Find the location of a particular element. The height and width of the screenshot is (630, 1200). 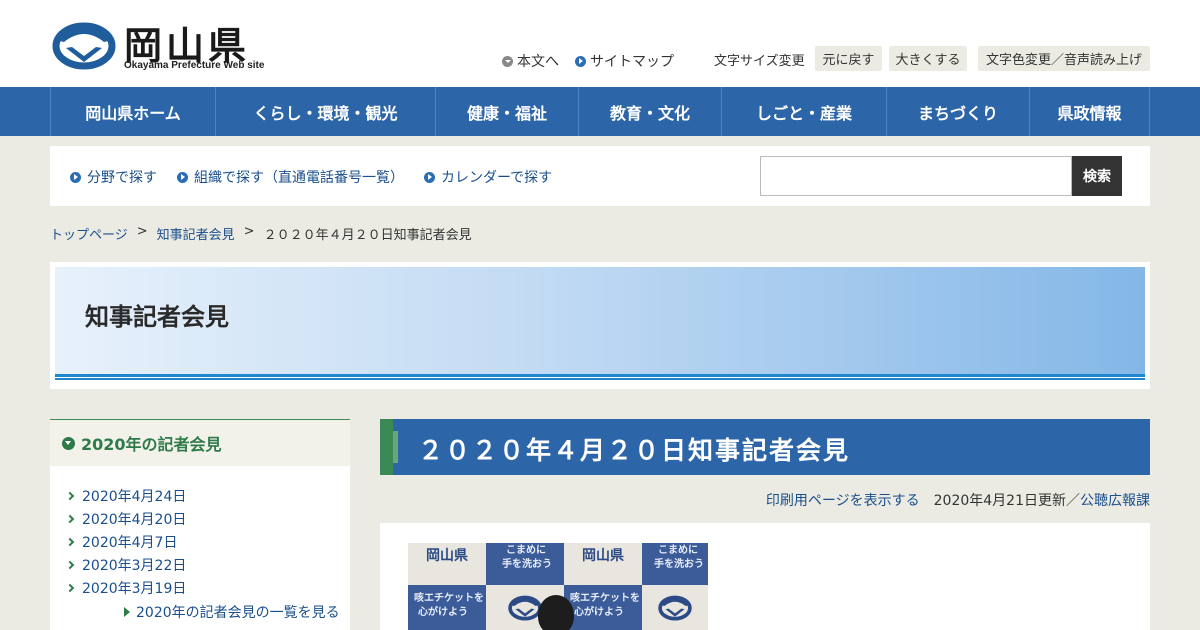

heading-accent is located at coordinates (386, 447).